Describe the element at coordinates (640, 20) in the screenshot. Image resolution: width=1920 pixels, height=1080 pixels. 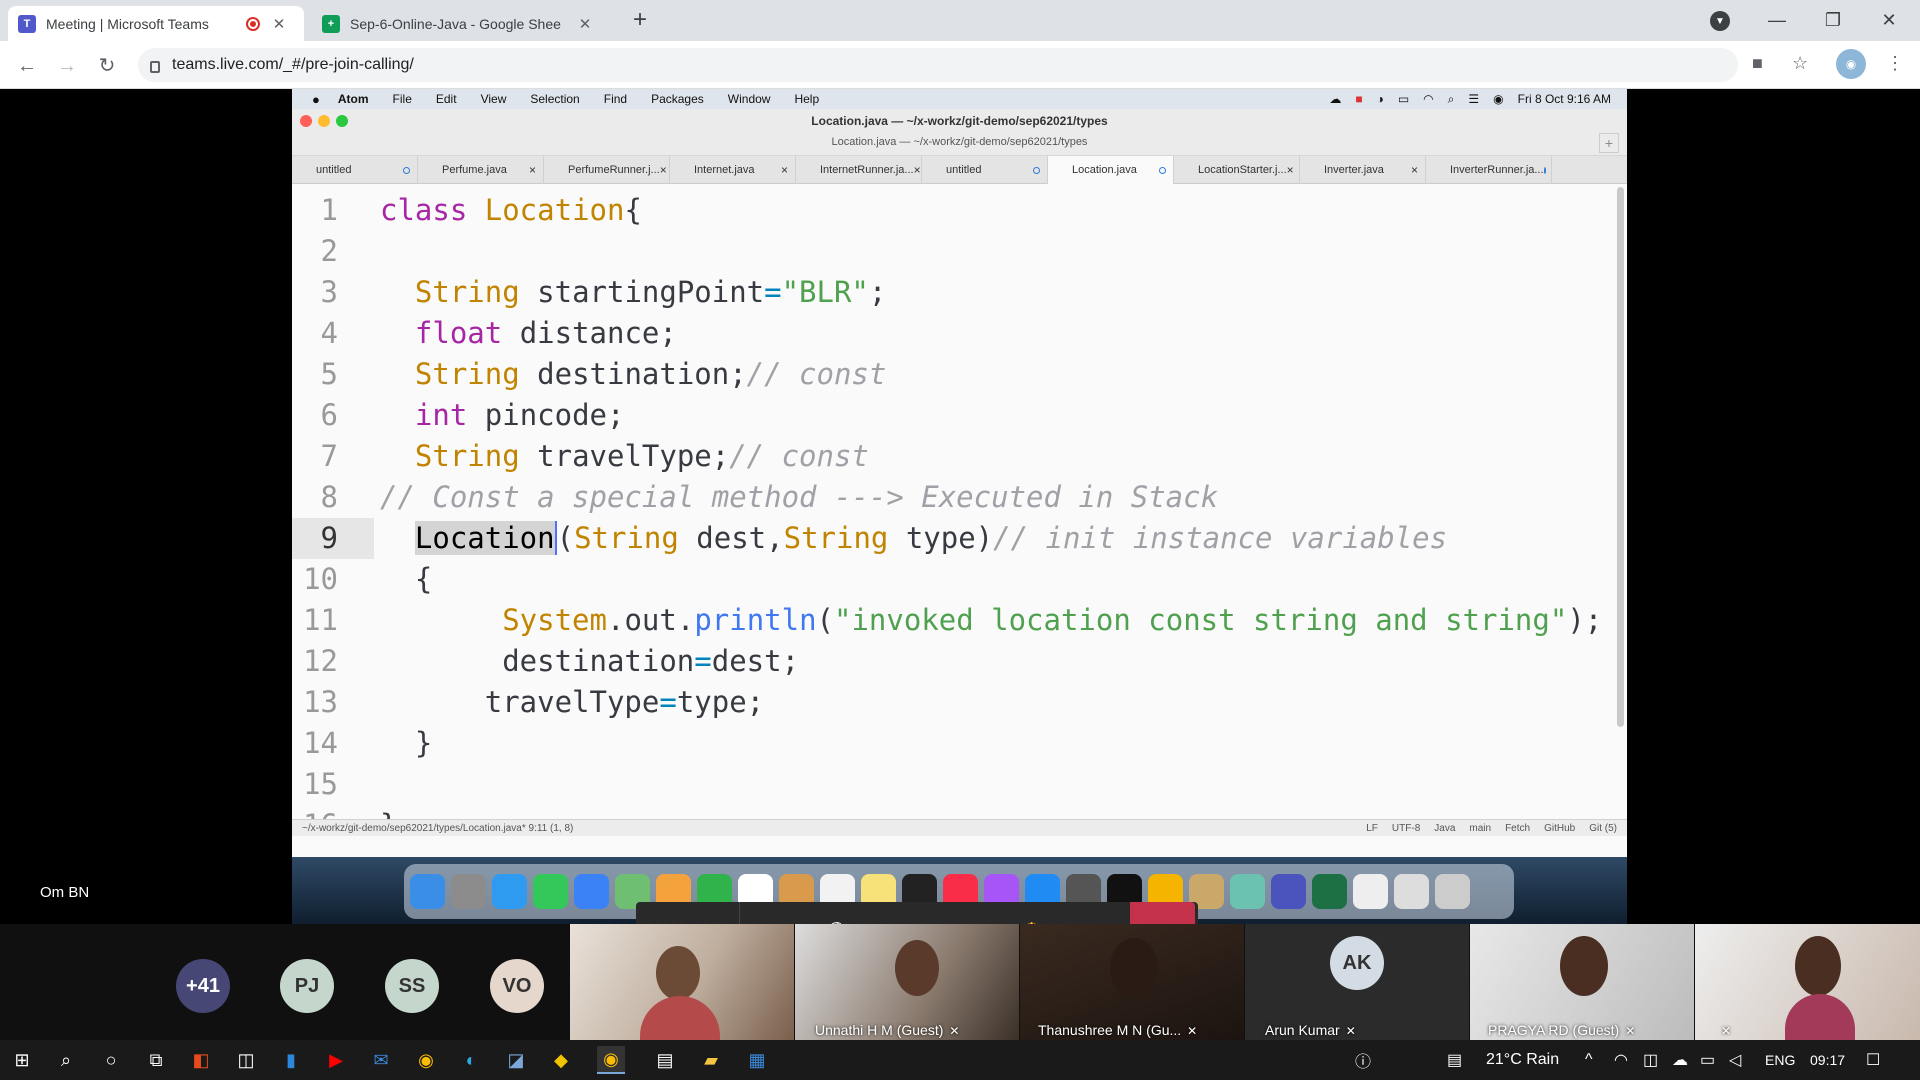
I see `new-tab-button: +` at that location.